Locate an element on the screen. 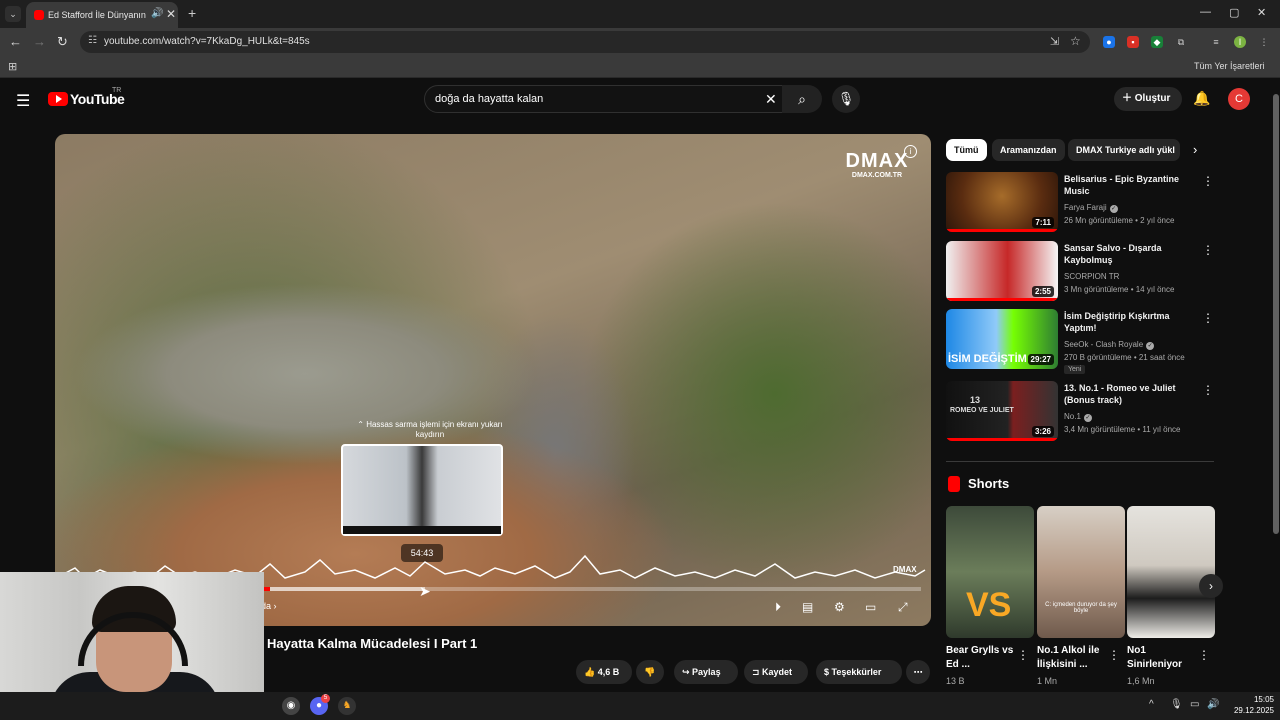 This screenshot has width=1280, height=720. window-close-icon: ✕ is located at coordinates (1261, 12).